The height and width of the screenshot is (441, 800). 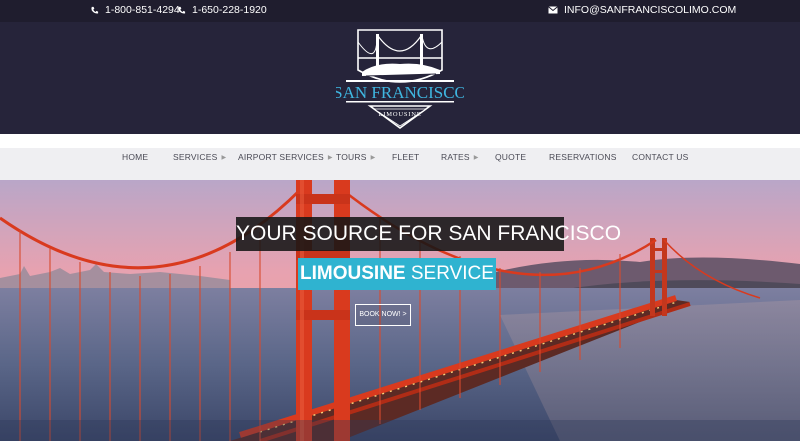 What do you see at coordinates (650, 10) in the screenshot?
I see `email-address: INFO@SANFRANCISCOLIMO.COM` at bounding box center [650, 10].